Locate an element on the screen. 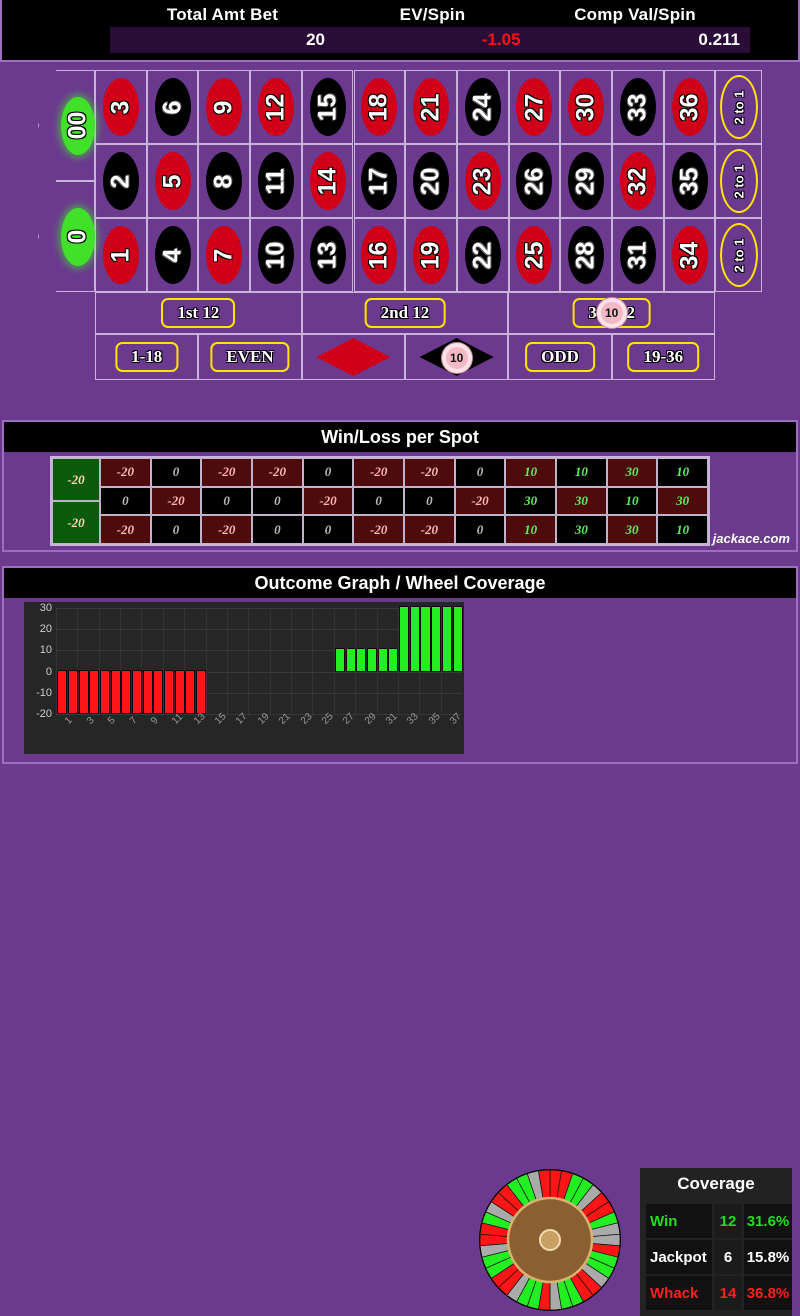 This screenshot has width=800, height=1316. bet-cell-number-25: 25 is located at coordinates (534, 255).